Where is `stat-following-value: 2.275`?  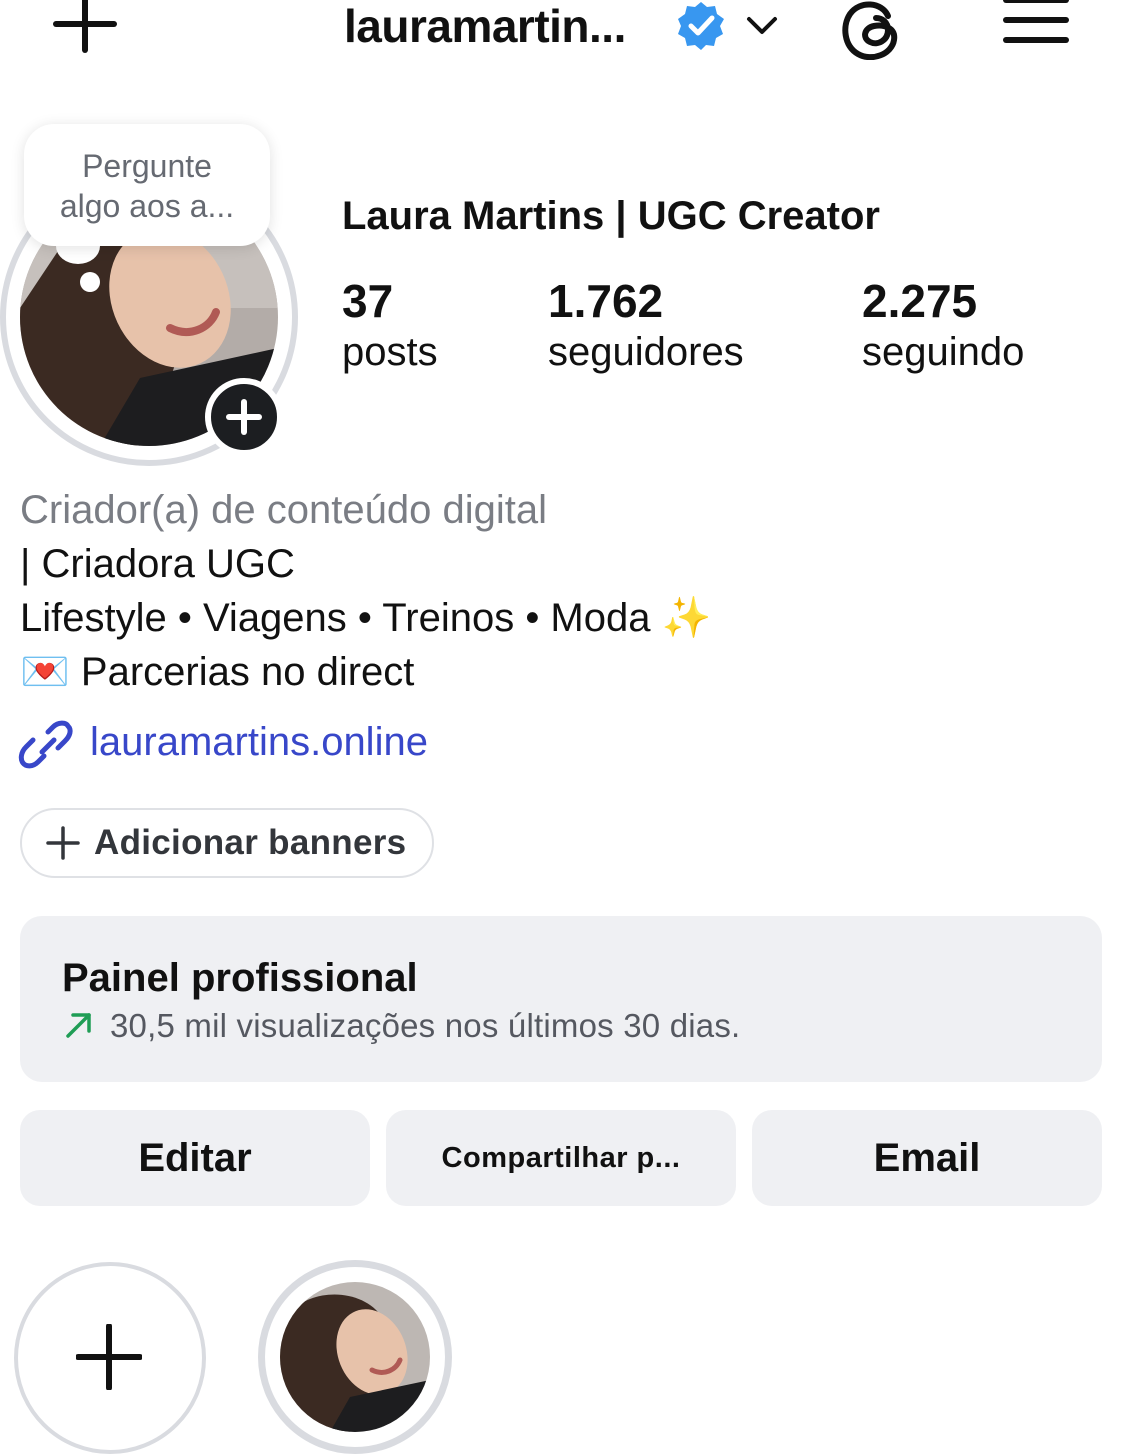 stat-following-value: 2.275 is located at coordinates (920, 301).